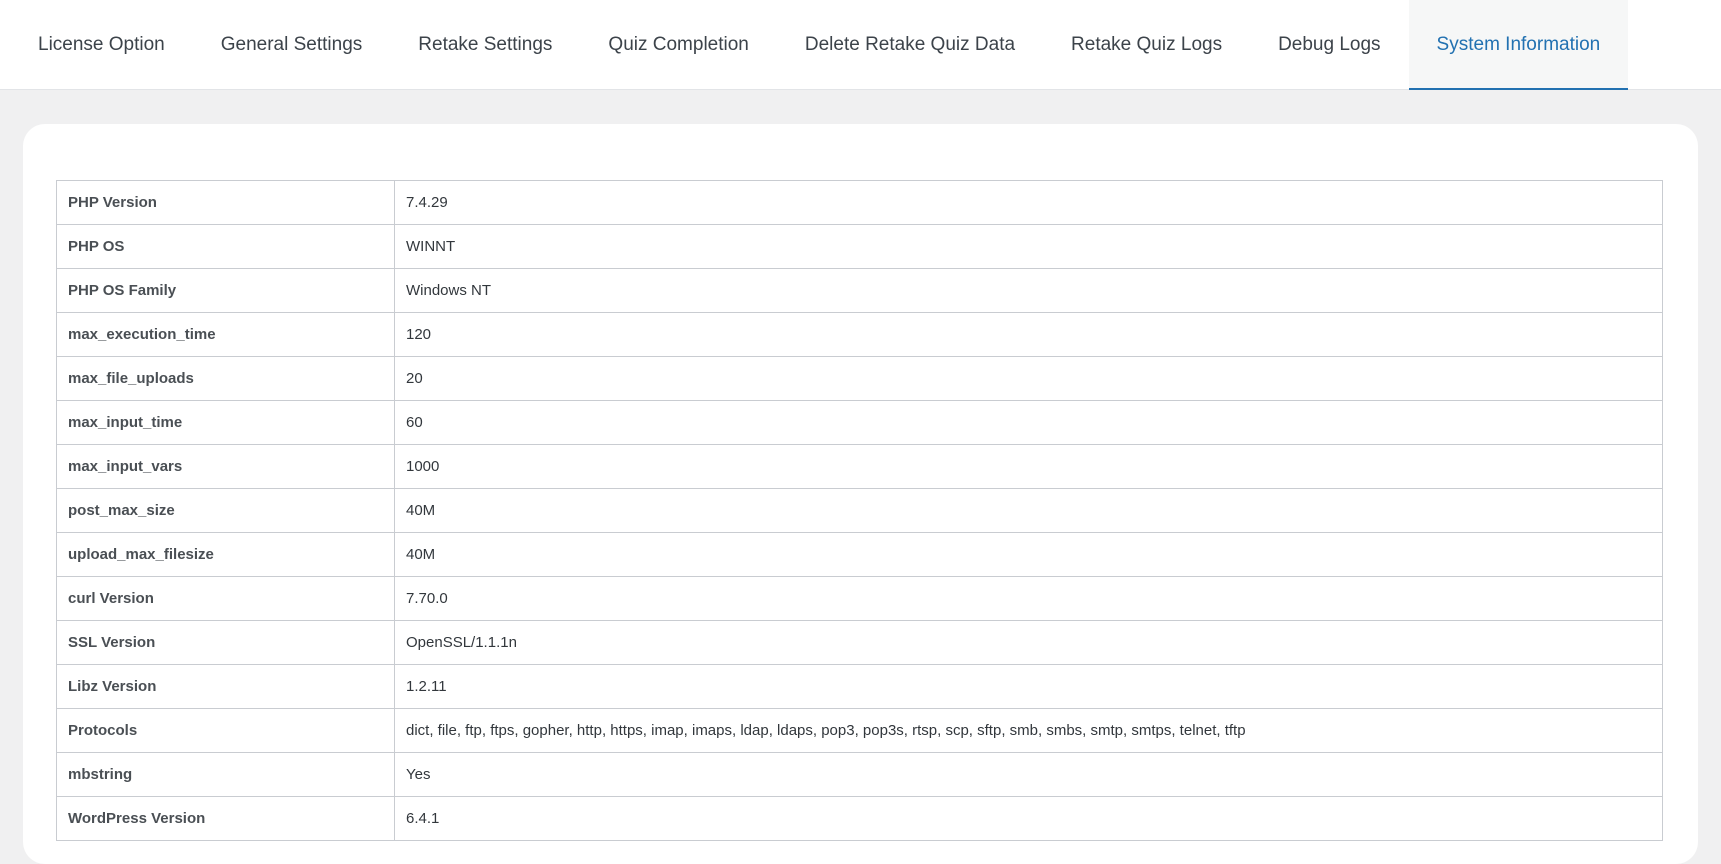 The height and width of the screenshot is (864, 1721). What do you see at coordinates (225, 730) in the screenshot?
I see `setting-name: Protocols` at bounding box center [225, 730].